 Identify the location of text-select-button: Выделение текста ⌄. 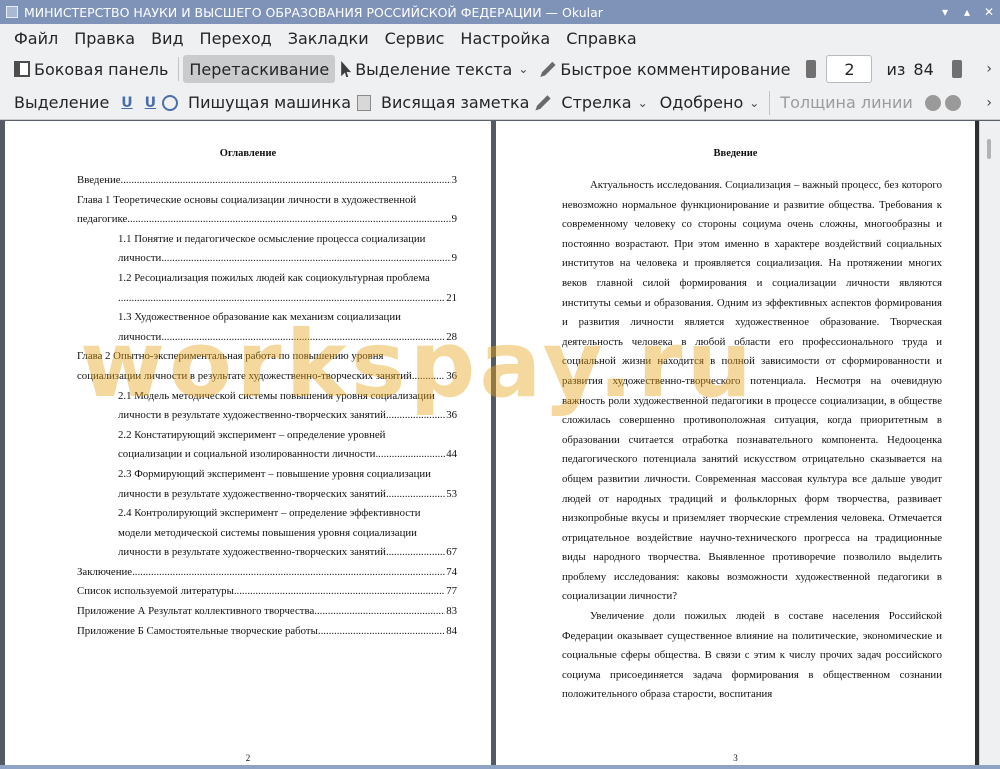
(434, 69).